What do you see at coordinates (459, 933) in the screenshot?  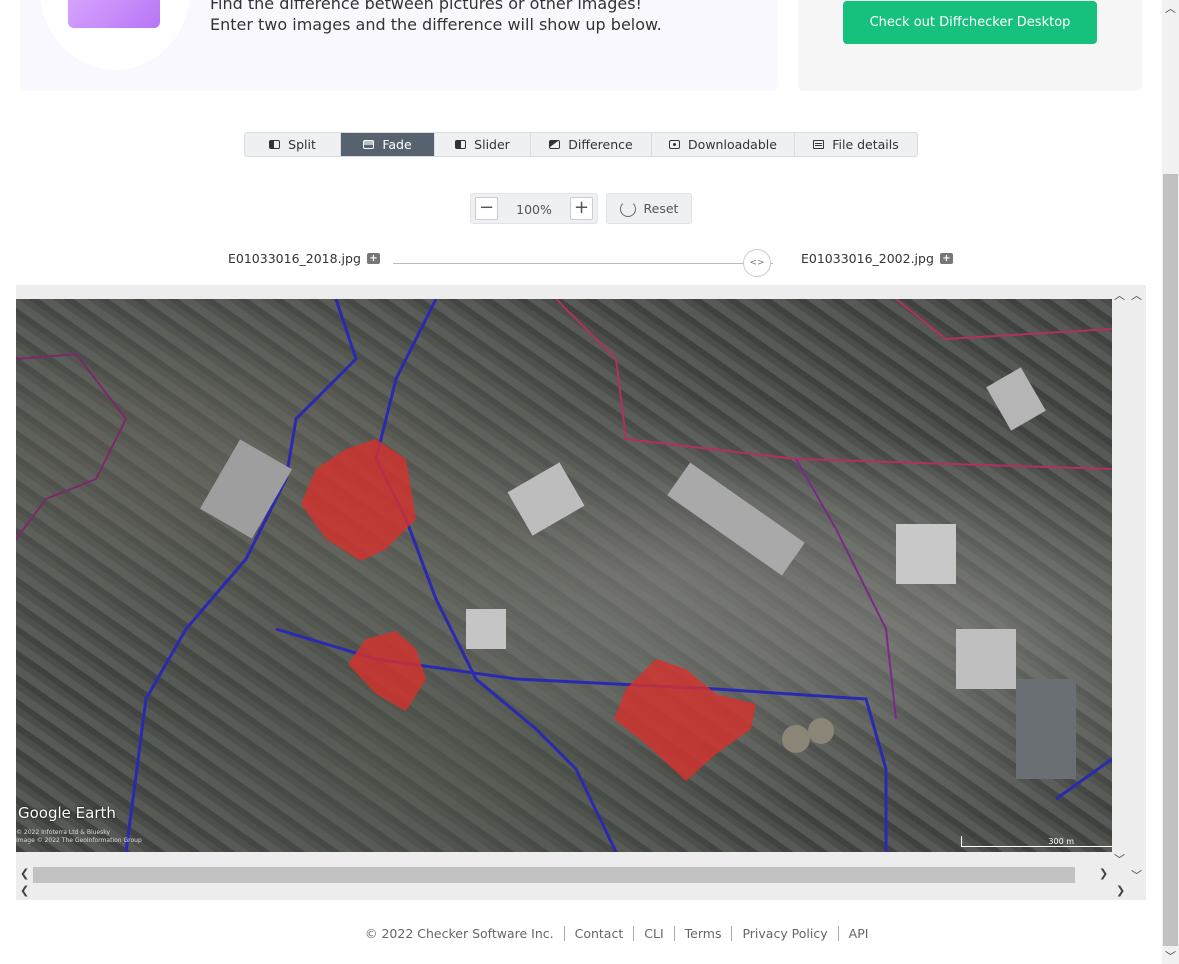 I see `footer-copyright: © 2022 Checker Software Inc.` at bounding box center [459, 933].